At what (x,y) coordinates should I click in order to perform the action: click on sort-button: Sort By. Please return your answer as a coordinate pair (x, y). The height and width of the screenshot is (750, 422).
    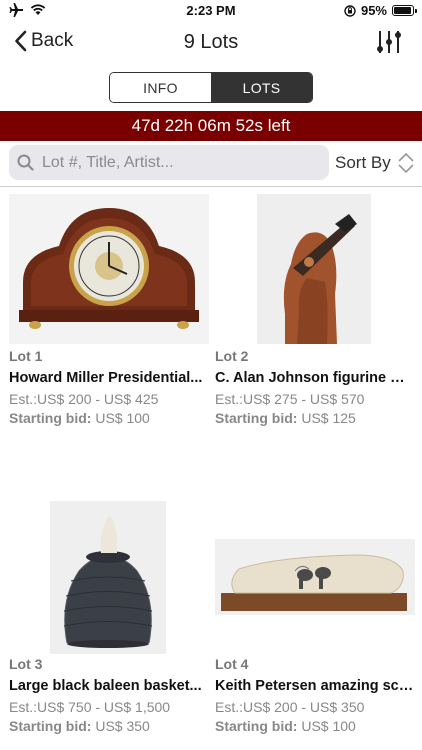
    Looking at the image, I should click on (375, 163).